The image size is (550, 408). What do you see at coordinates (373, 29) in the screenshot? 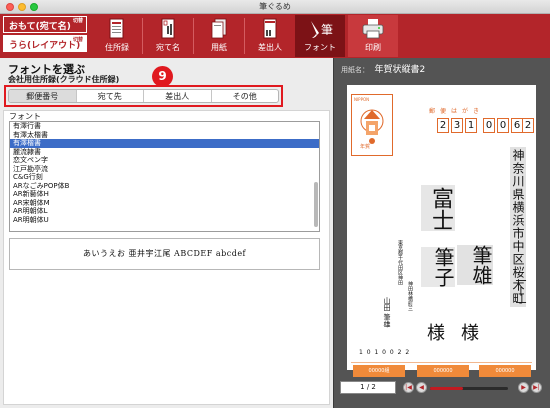
I see `printer-icon` at bounding box center [373, 29].